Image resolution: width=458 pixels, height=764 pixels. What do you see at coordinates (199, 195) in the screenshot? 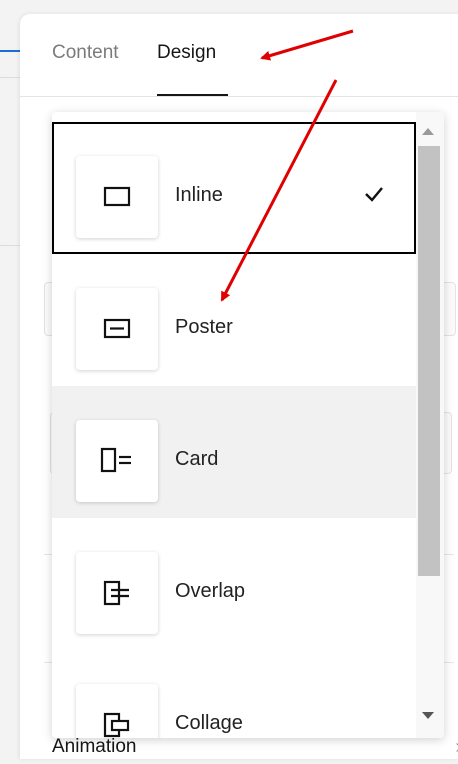
I see `option-label: Inline` at bounding box center [199, 195].